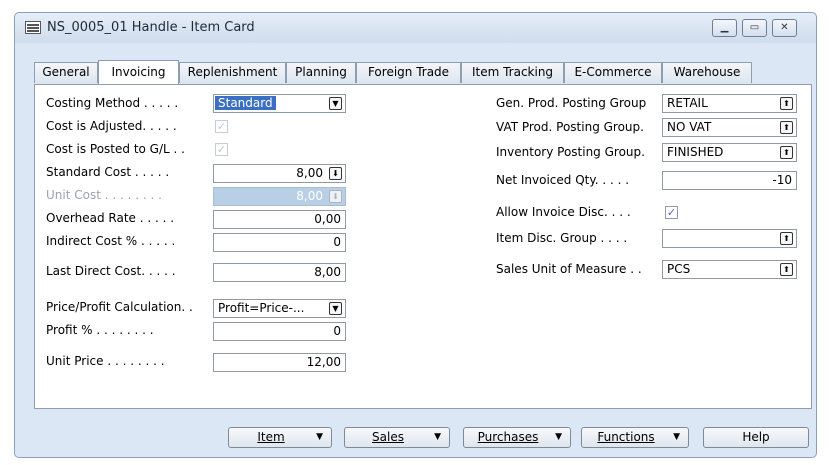 This screenshot has height=465, width=829. I want to click on indirect-cost-label: Indirect Cost % . . . . ., so click(111, 241).